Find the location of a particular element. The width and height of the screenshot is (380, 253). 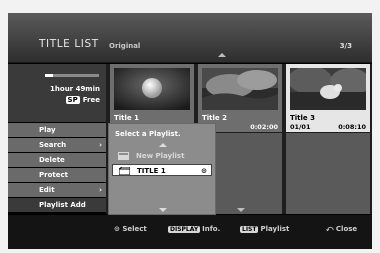

popup-scroll-down-icon is located at coordinates (163, 210).